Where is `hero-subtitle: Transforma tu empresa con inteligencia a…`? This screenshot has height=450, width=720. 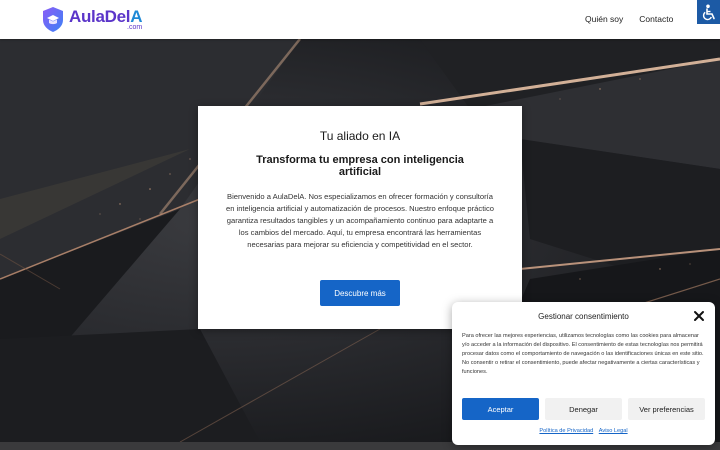
hero-subtitle: Transforma tu empresa con inteligencia a… is located at coordinates (360, 166).